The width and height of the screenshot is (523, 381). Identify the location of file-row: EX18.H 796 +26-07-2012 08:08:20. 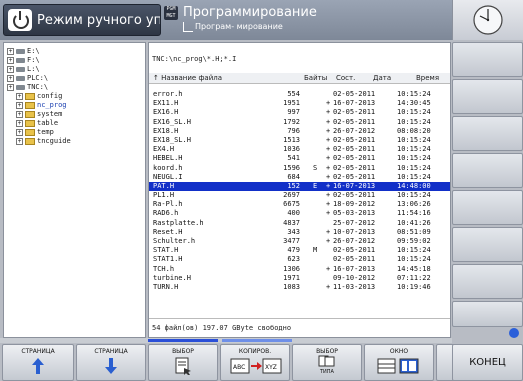
(299, 131).